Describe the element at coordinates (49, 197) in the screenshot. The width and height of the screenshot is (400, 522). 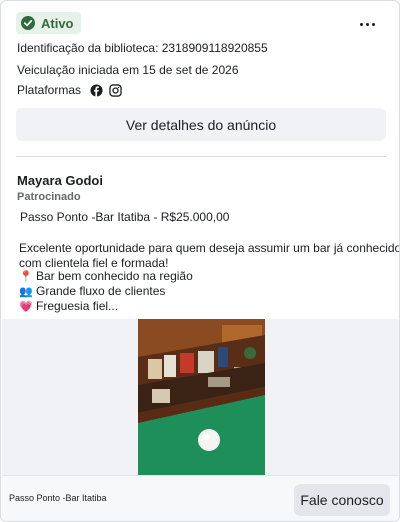
I see `sponsored-label: Patrocinado` at that location.